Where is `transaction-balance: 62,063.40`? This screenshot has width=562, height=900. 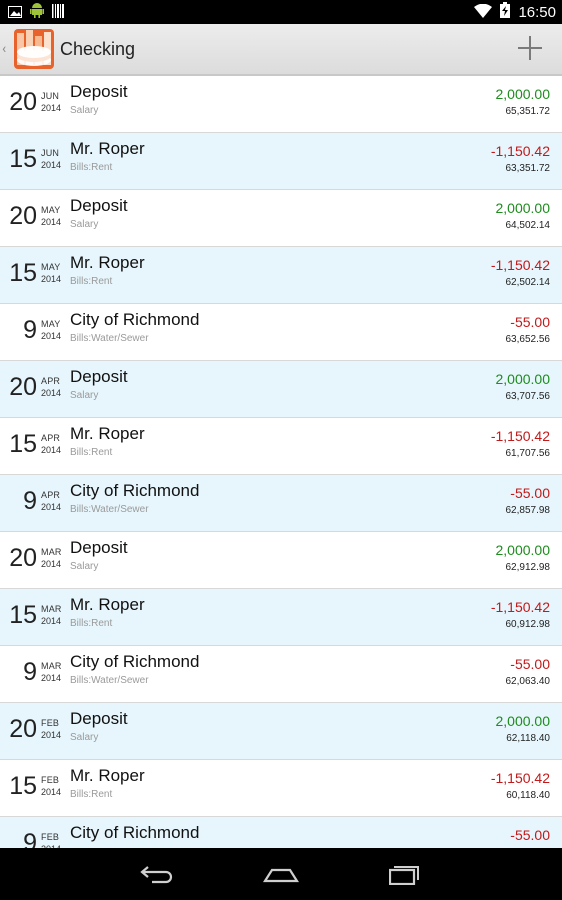
transaction-balance: 62,063.40 is located at coordinates (528, 681).